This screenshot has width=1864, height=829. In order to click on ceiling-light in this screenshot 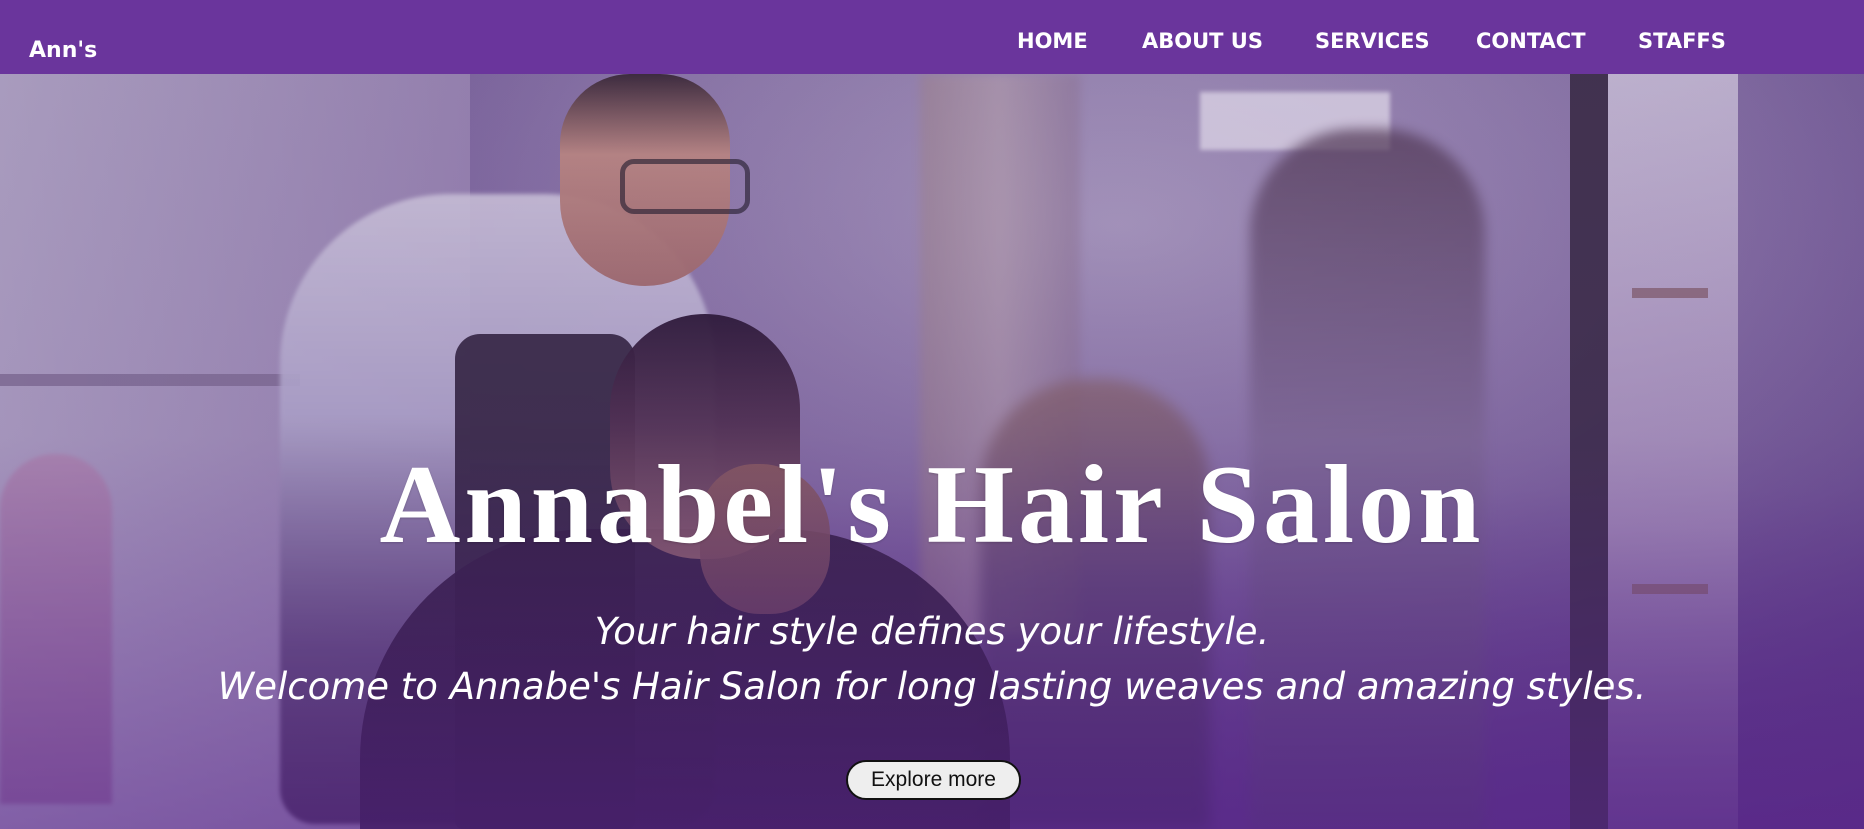, I will do `click(1295, 121)`.